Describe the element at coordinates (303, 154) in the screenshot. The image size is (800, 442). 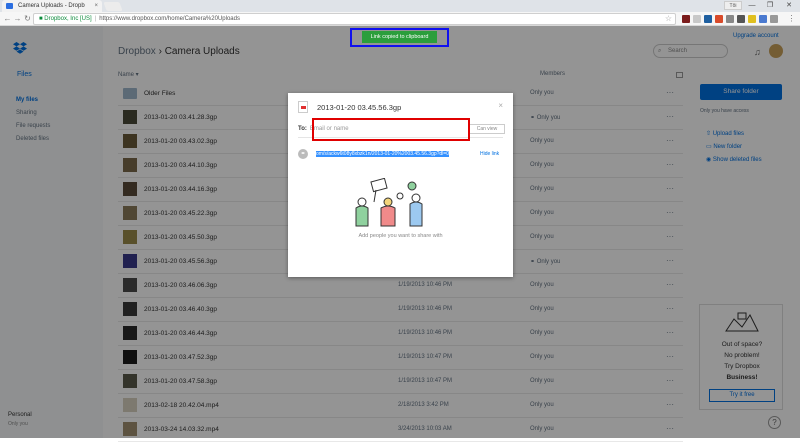
I see `link-icon: ⚭` at that location.